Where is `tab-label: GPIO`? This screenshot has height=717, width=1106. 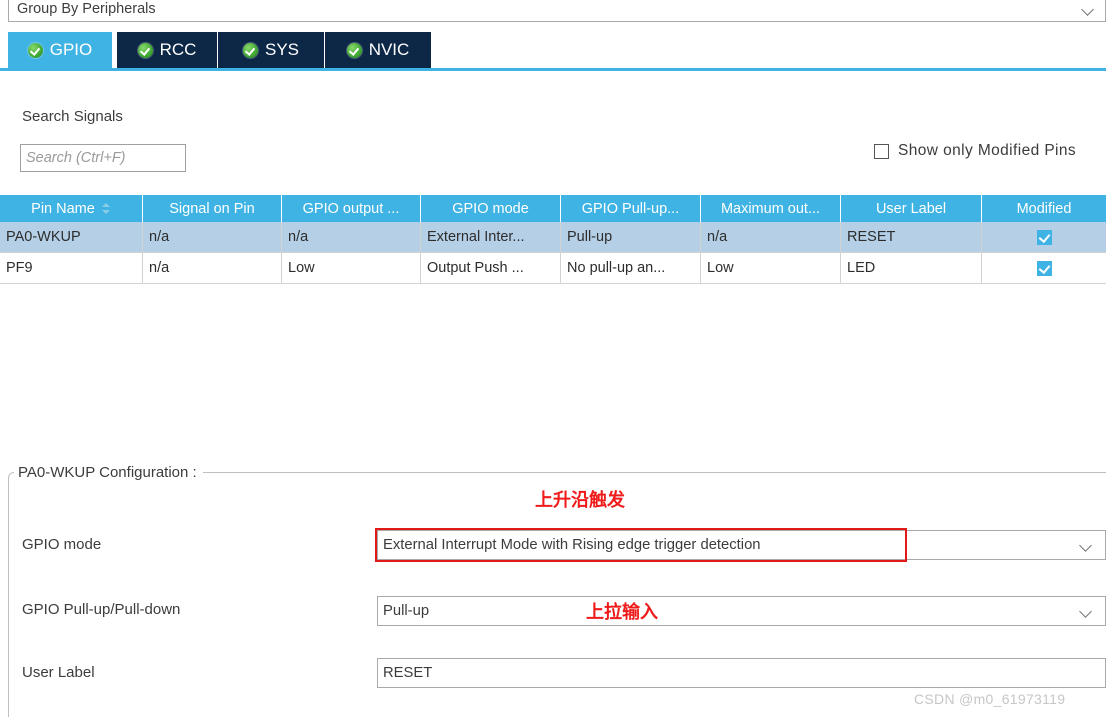
tab-label: GPIO is located at coordinates (71, 49).